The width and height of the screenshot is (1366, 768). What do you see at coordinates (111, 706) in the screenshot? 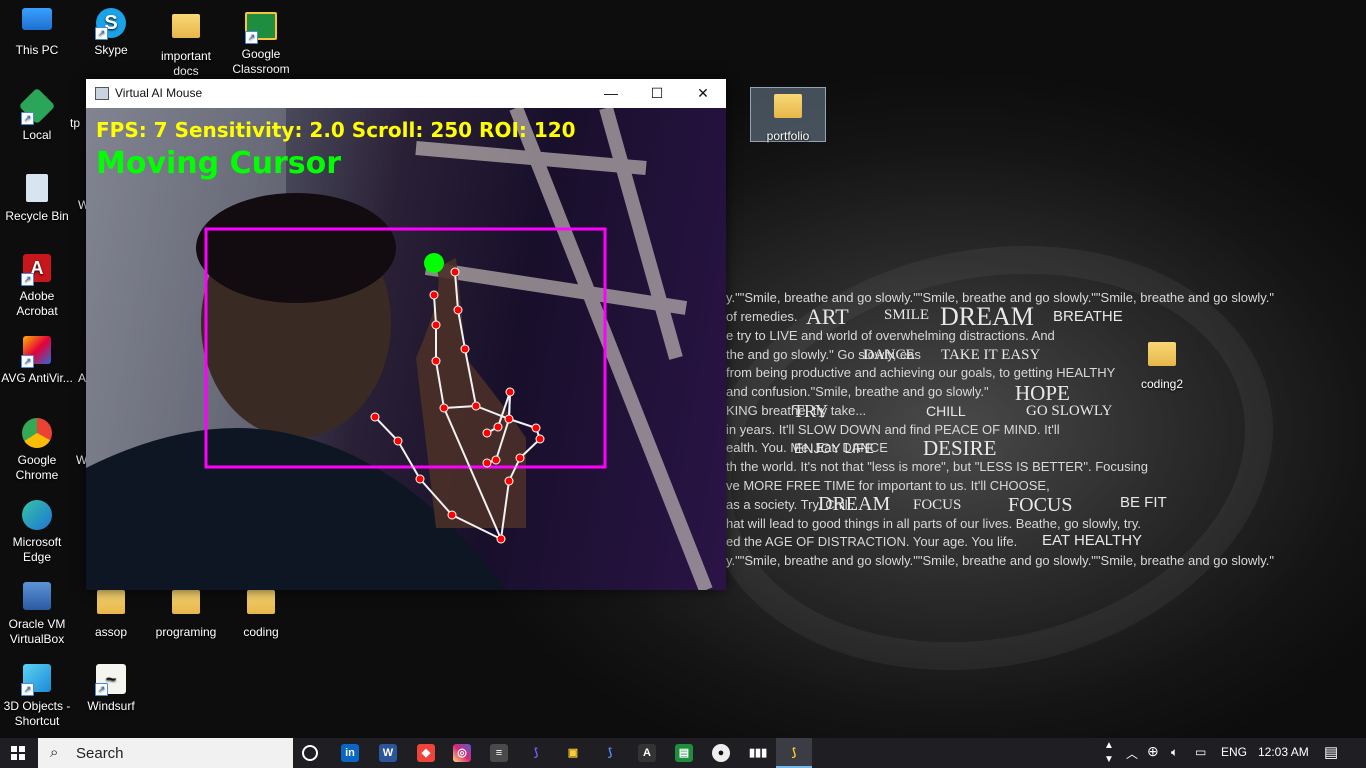
I see `icon-label: Windsurf` at bounding box center [111, 706].